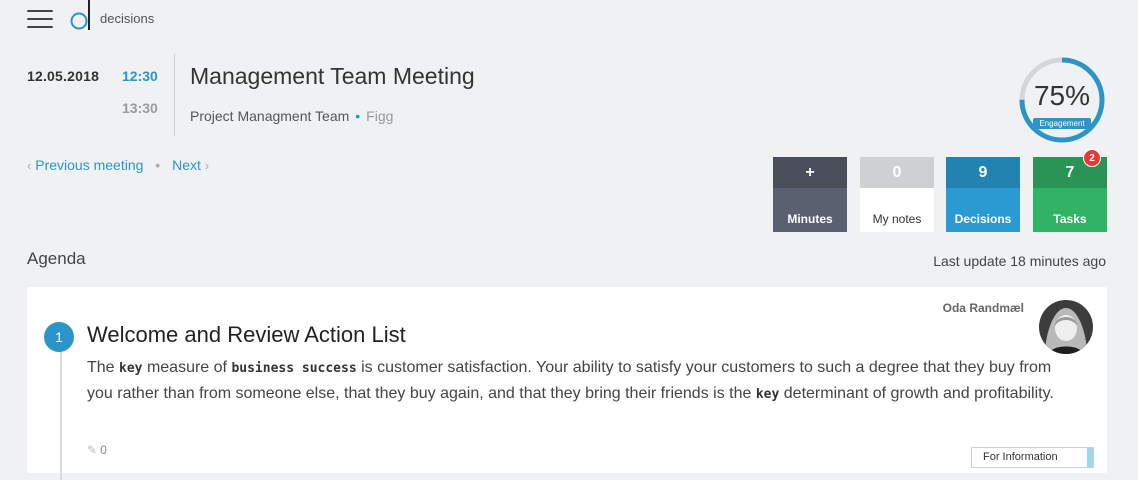  Describe the element at coordinates (983, 172) in the screenshot. I see `decisions-count: 9` at that location.